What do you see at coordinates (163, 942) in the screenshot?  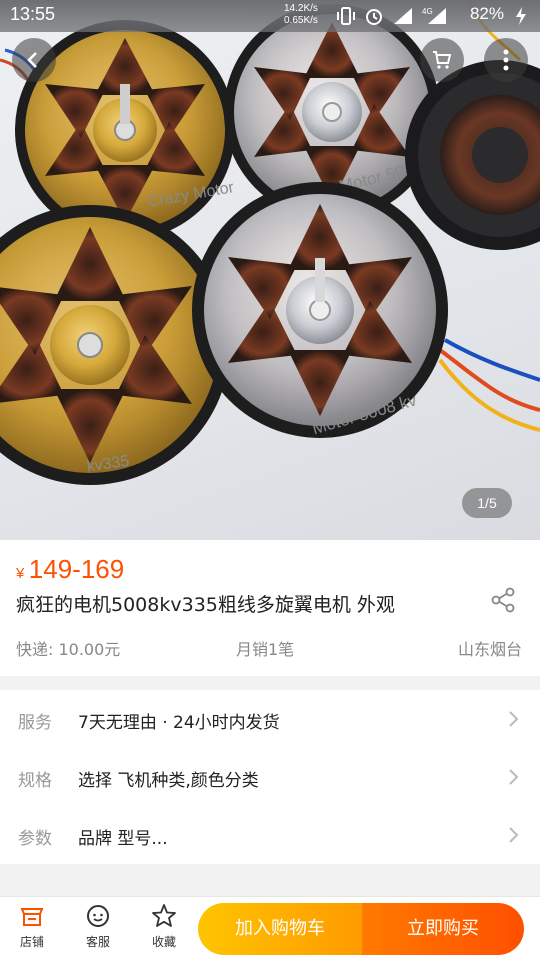 I see `favorite-label: 收藏` at bounding box center [163, 942].